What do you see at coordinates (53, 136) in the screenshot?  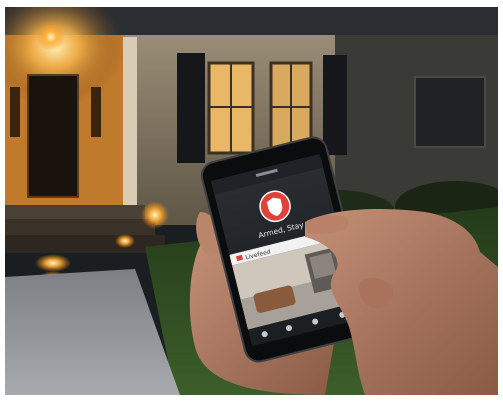 I see `front-door` at bounding box center [53, 136].